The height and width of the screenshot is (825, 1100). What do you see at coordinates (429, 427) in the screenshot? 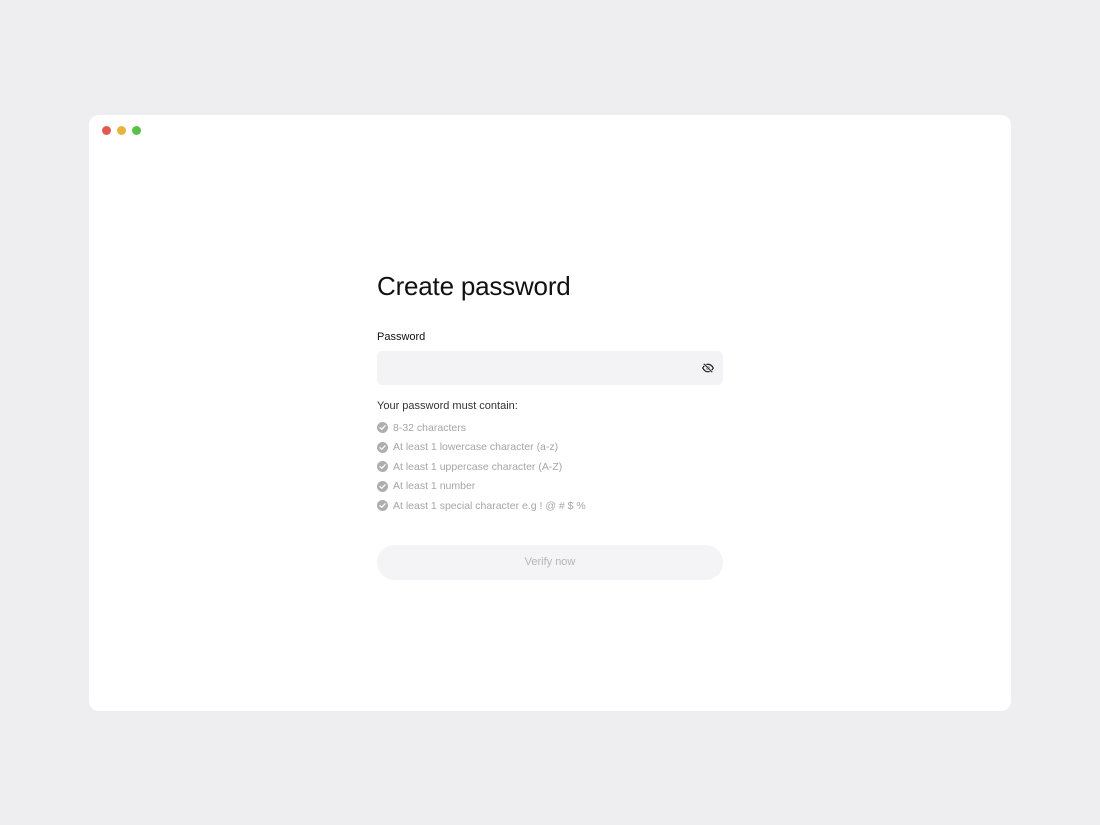
I see `requirement-text: 8-32 characters` at bounding box center [429, 427].